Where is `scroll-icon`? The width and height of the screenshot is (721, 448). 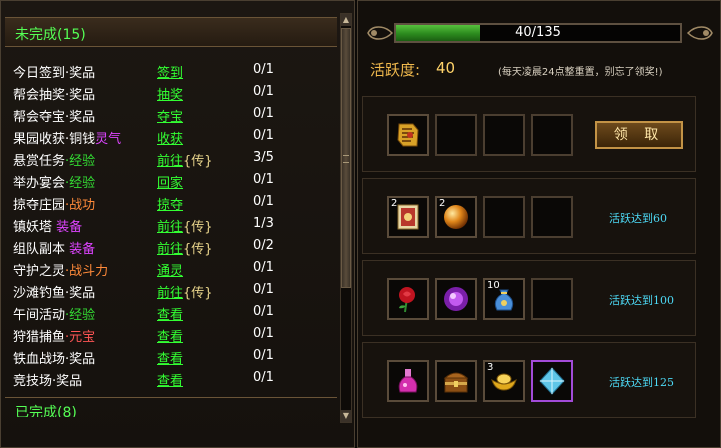 scroll-icon is located at coordinates (408, 135).